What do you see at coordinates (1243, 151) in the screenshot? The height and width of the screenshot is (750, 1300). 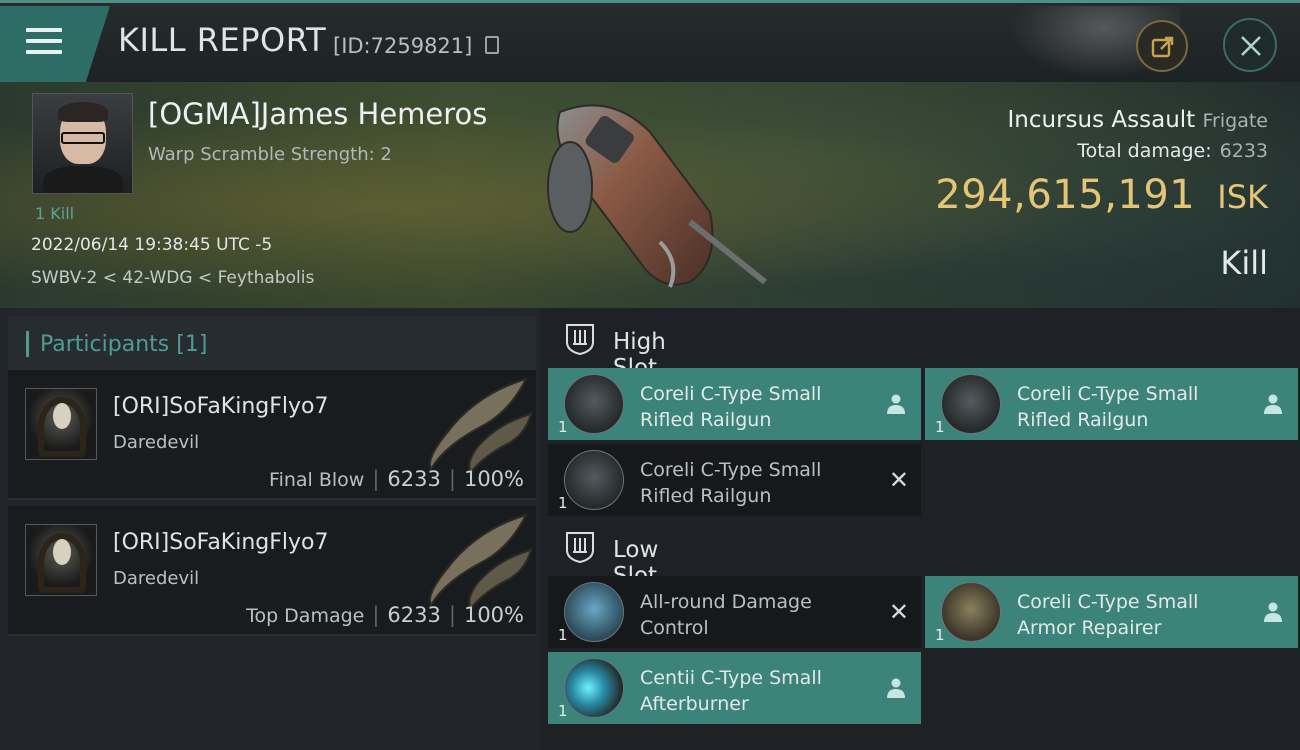 I see `total-damage-value: 6233` at bounding box center [1243, 151].